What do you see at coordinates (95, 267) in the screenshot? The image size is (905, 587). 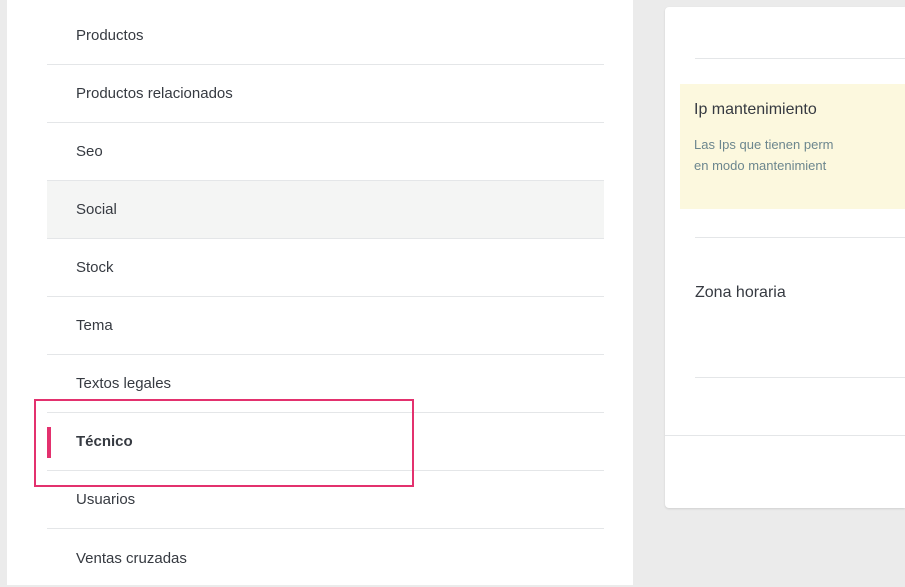 I see `menu-item-label: Stock` at bounding box center [95, 267].